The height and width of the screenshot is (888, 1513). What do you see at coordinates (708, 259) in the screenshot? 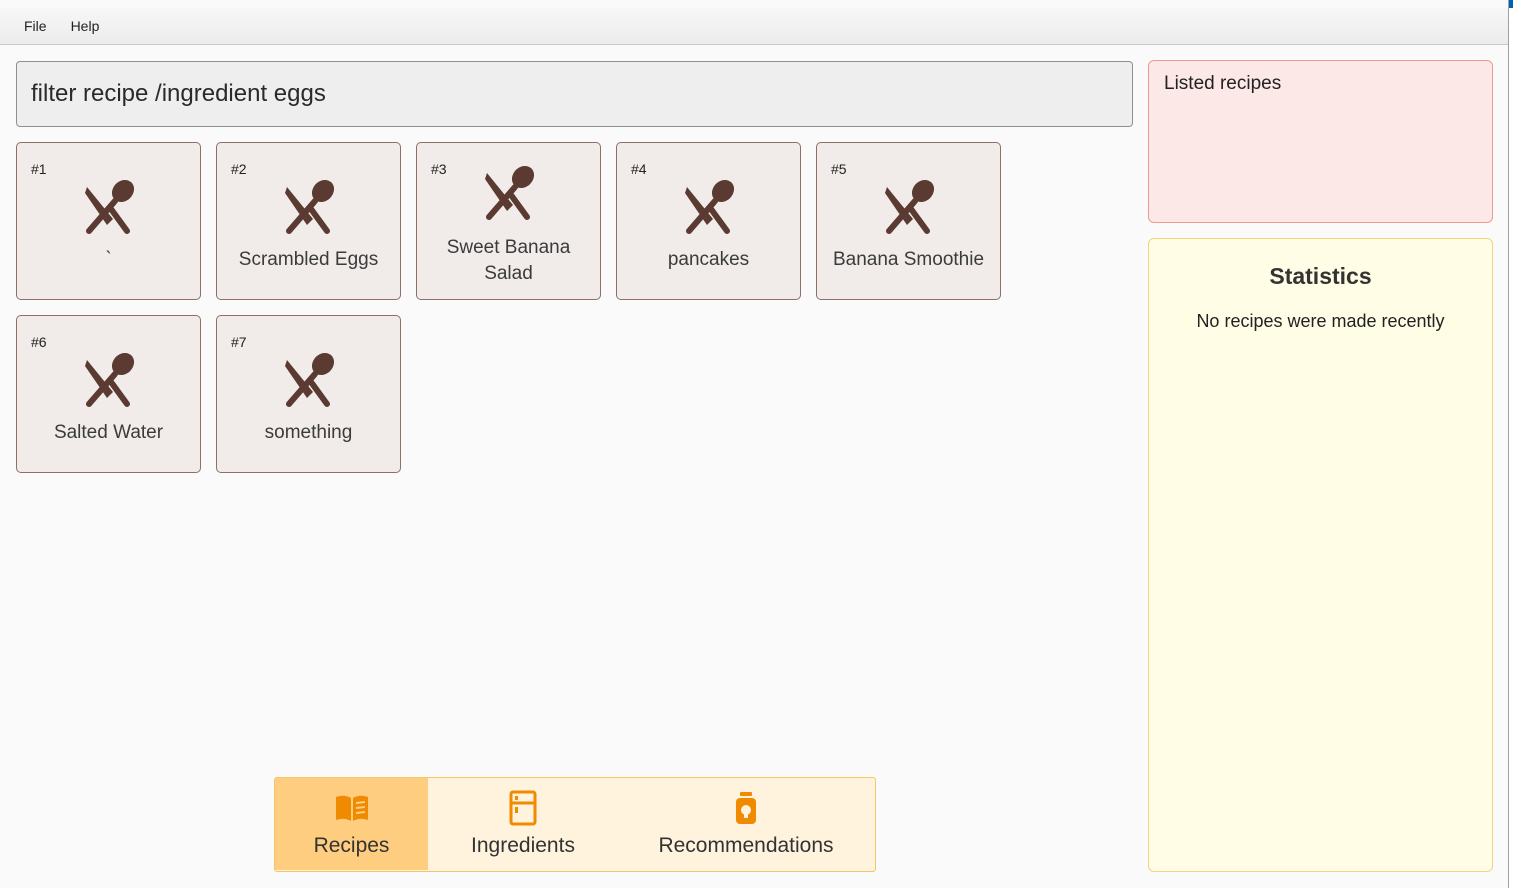
I see `recipe-name: pancakes` at bounding box center [708, 259].